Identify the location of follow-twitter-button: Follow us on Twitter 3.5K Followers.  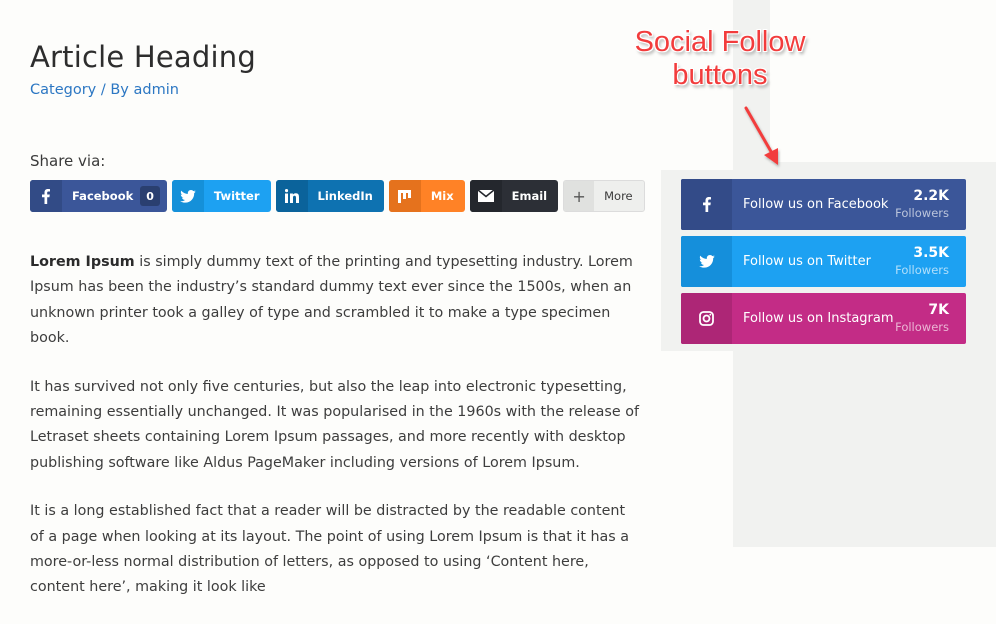
(823, 261).